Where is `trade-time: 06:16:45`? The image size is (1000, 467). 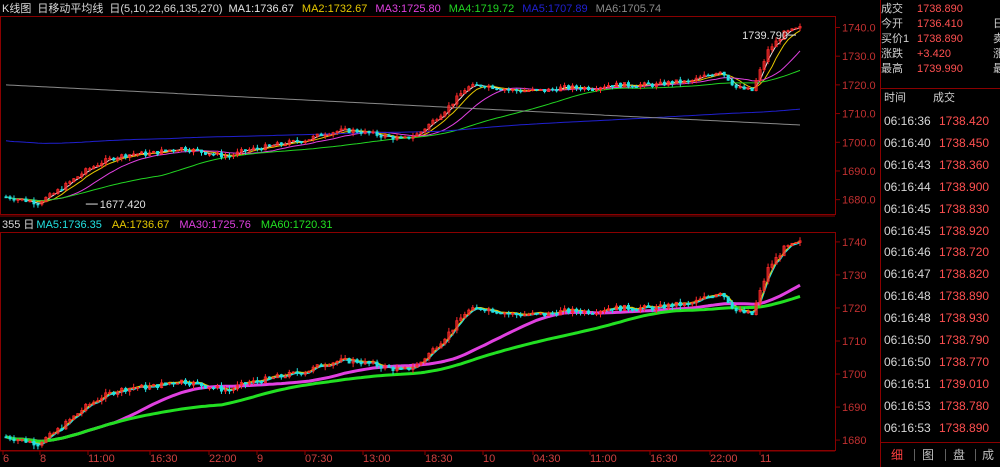
trade-time: 06:16:45 is located at coordinates (907, 230).